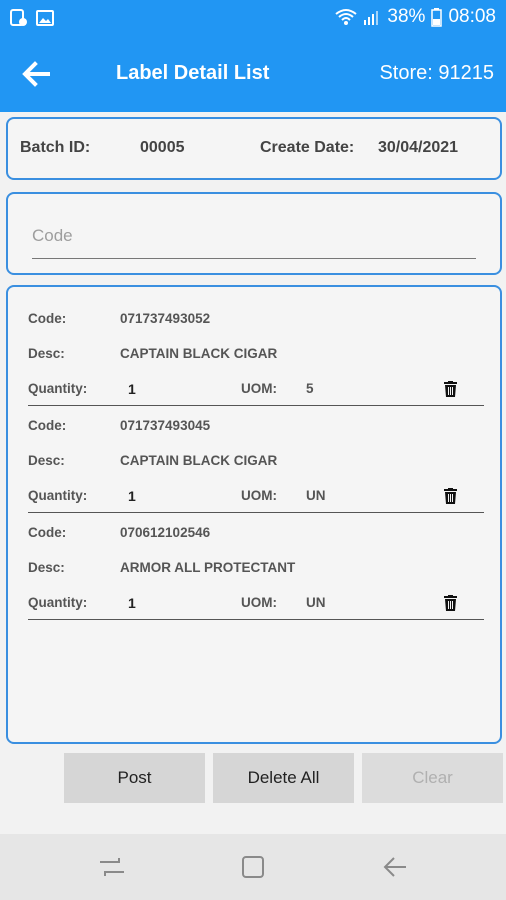 This screenshot has width=506, height=900. Describe the element at coordinates (45, 18) in the screenshot. I see `image-icon` at that location.